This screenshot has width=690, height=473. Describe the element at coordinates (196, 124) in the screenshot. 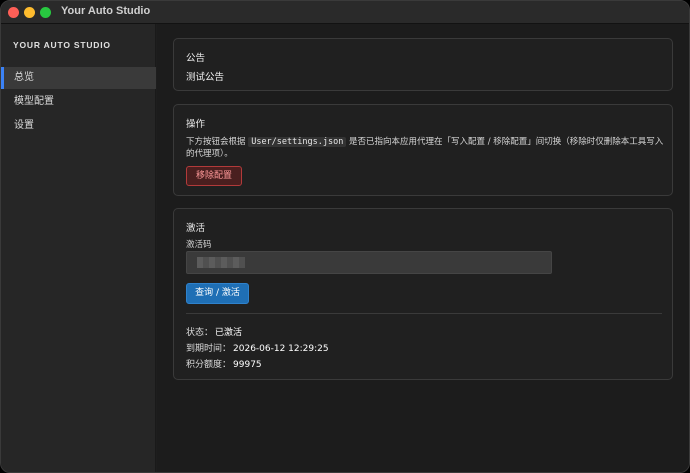

I see `operation-title: 操作` at that location.